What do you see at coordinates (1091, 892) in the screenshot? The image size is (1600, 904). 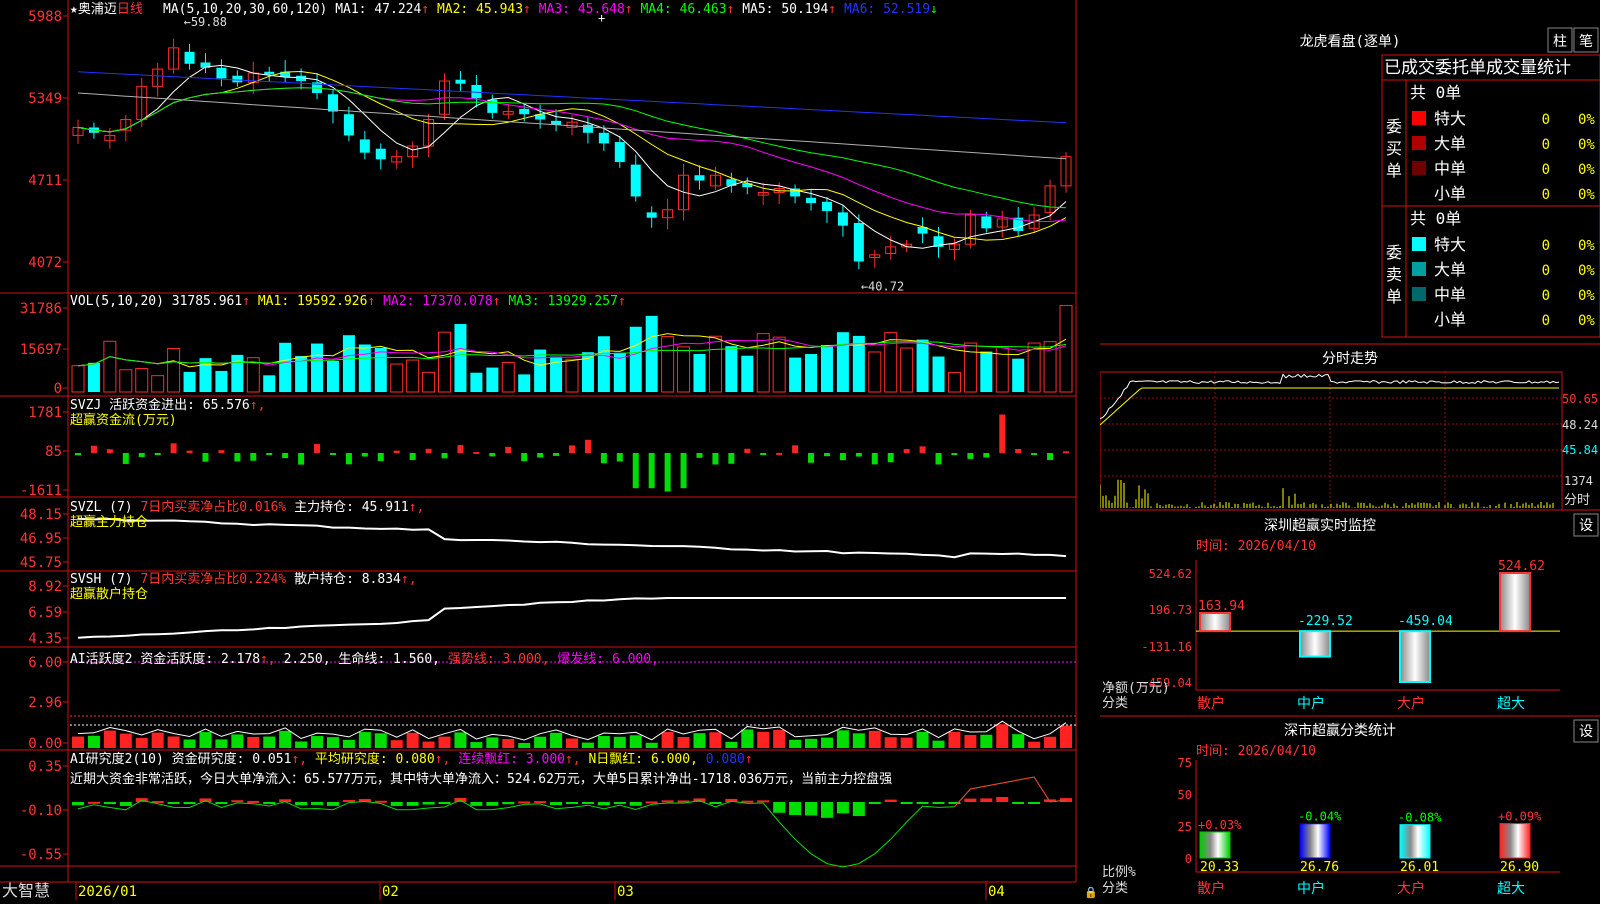 I see `lock-icon: 🔒` at bounding box center [1091, 892].